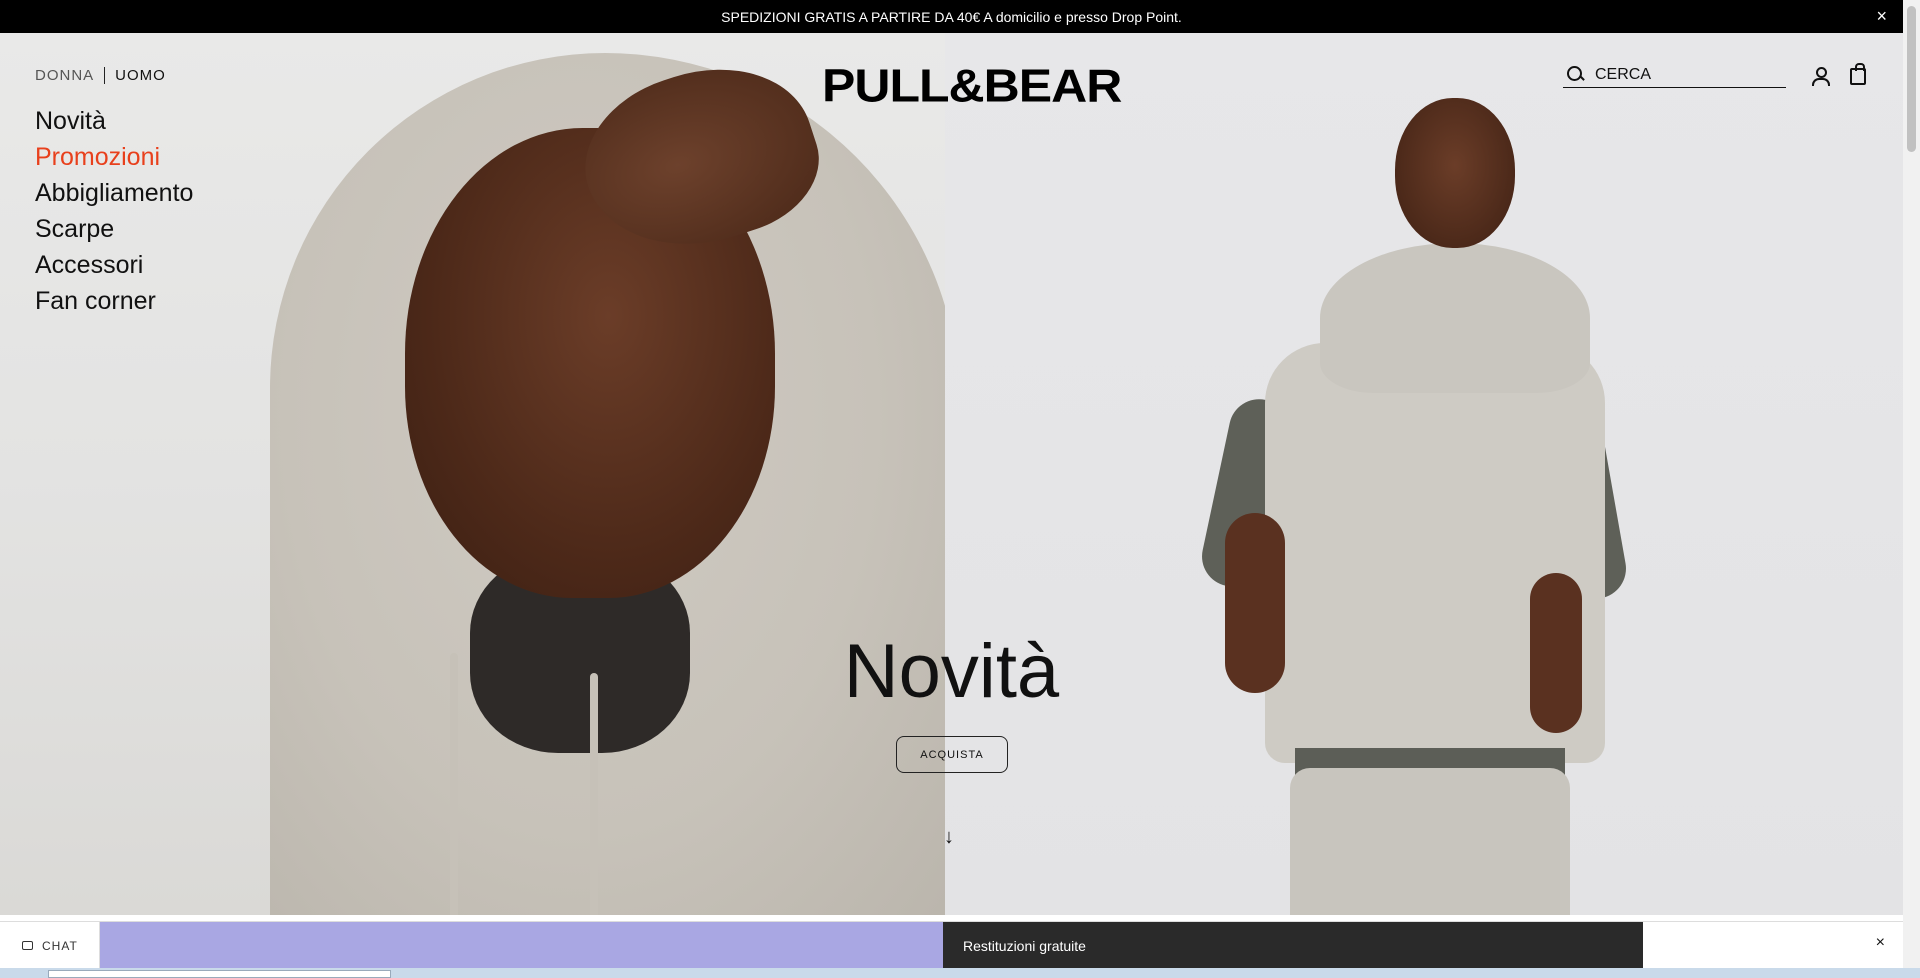 The width and height of the screenshot is (1920, 978). What do you see at coordinates (1858, 74) in the screenshot?
I see `bag-icon` at bounding box center [1858, 74].